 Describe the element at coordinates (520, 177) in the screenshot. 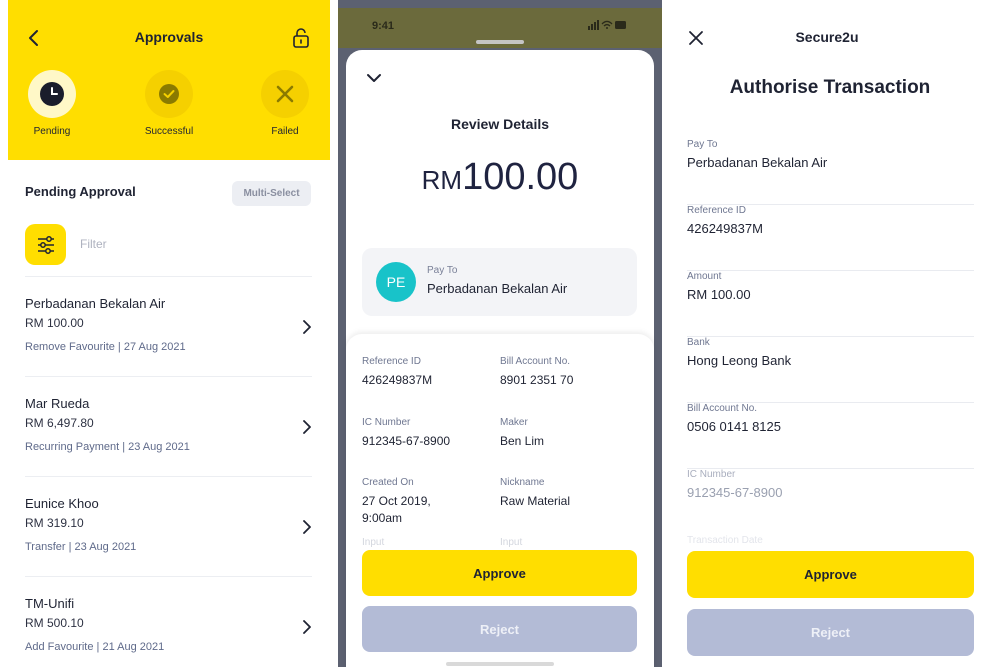

I see `amount-value: 100.00` at that location.